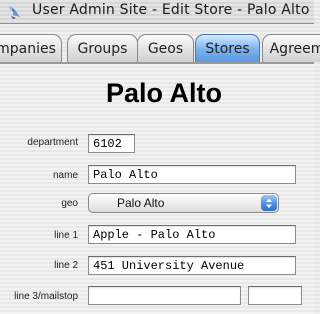 The width and height of the screenshot is (320, 314). I want to click on window-titlebar: User Admin Site - Edit Store - Palo Alto, so click(157, 12).